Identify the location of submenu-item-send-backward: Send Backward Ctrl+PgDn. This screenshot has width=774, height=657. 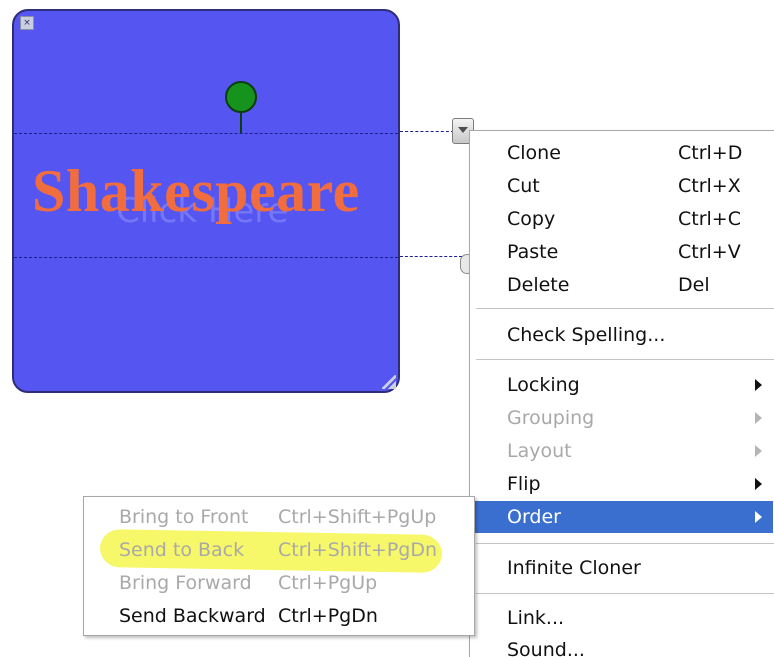
(279, 616).